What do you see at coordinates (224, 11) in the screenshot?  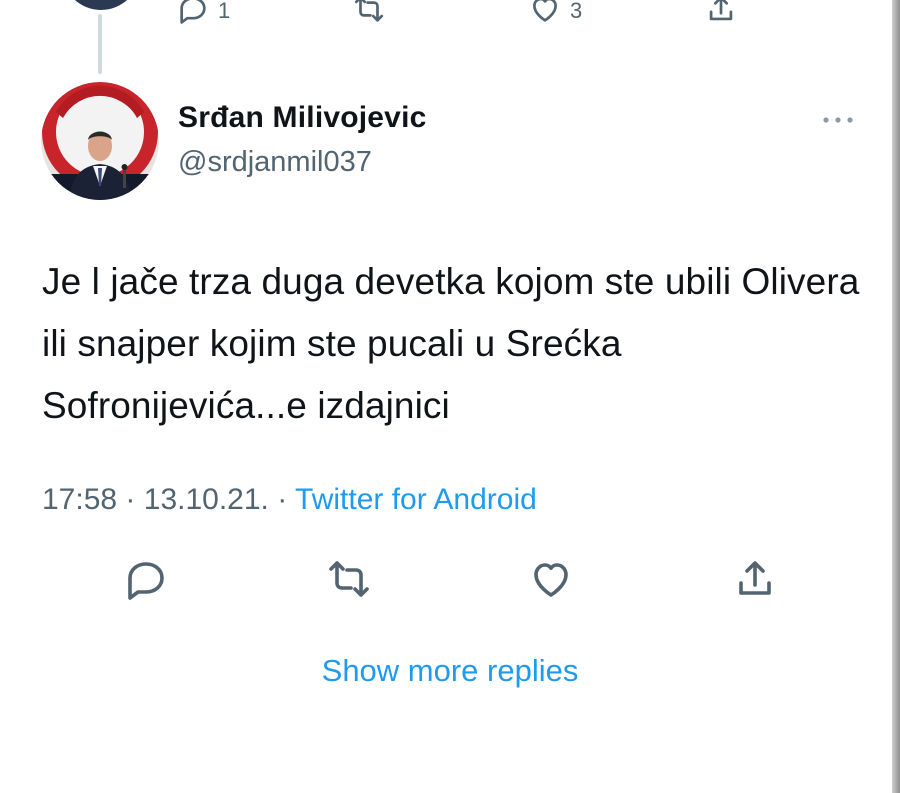 I see `previous-reply-count: 1` at bounding box center [224, 11].